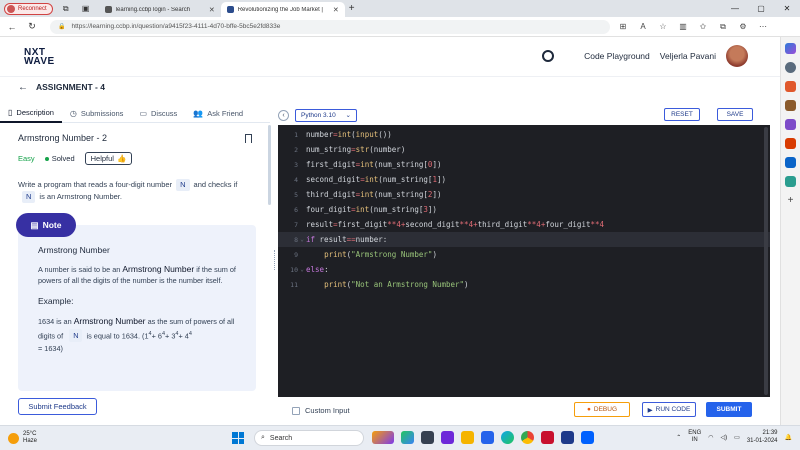  Describe the element at coordinates (790, 48) in the screenshot. I see `copilot-icon` at that location.